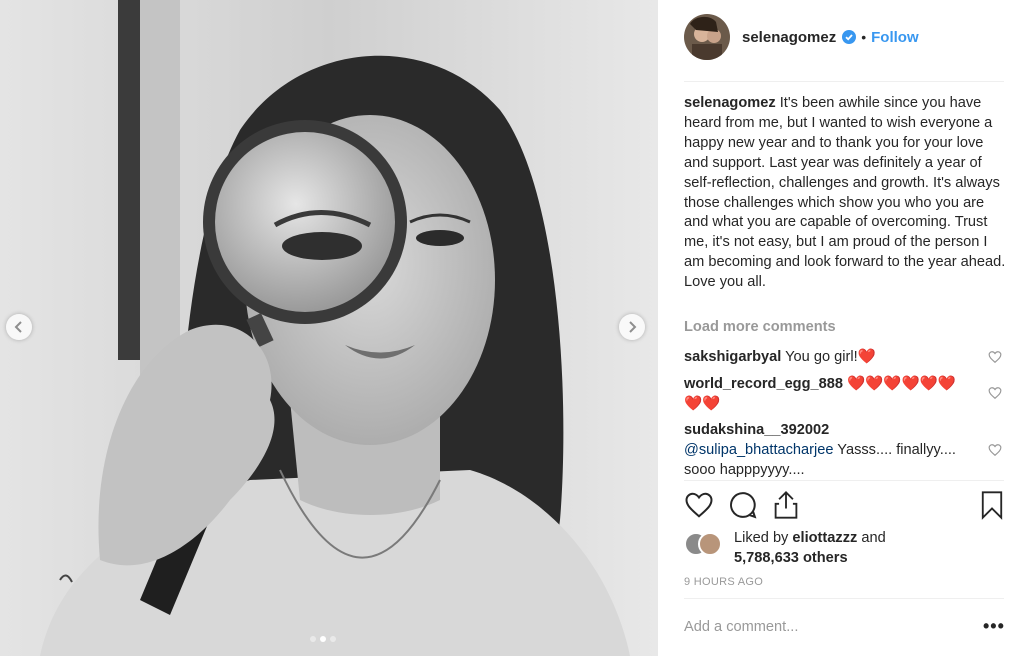 This screenshot has width=1024, height=656. I want to click on comment-icon, so click(743, 505).